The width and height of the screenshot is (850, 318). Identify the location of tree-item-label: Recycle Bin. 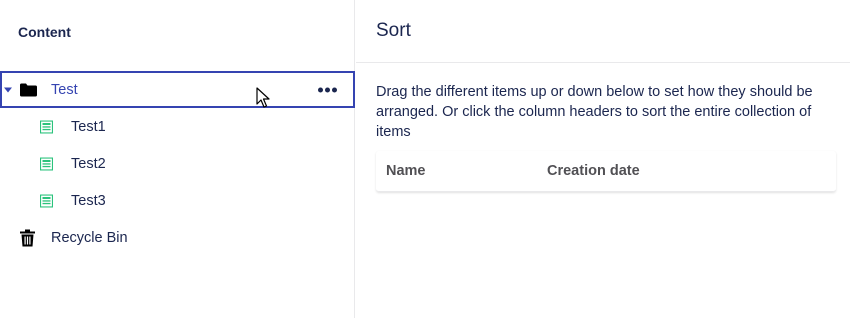
(89, 237).